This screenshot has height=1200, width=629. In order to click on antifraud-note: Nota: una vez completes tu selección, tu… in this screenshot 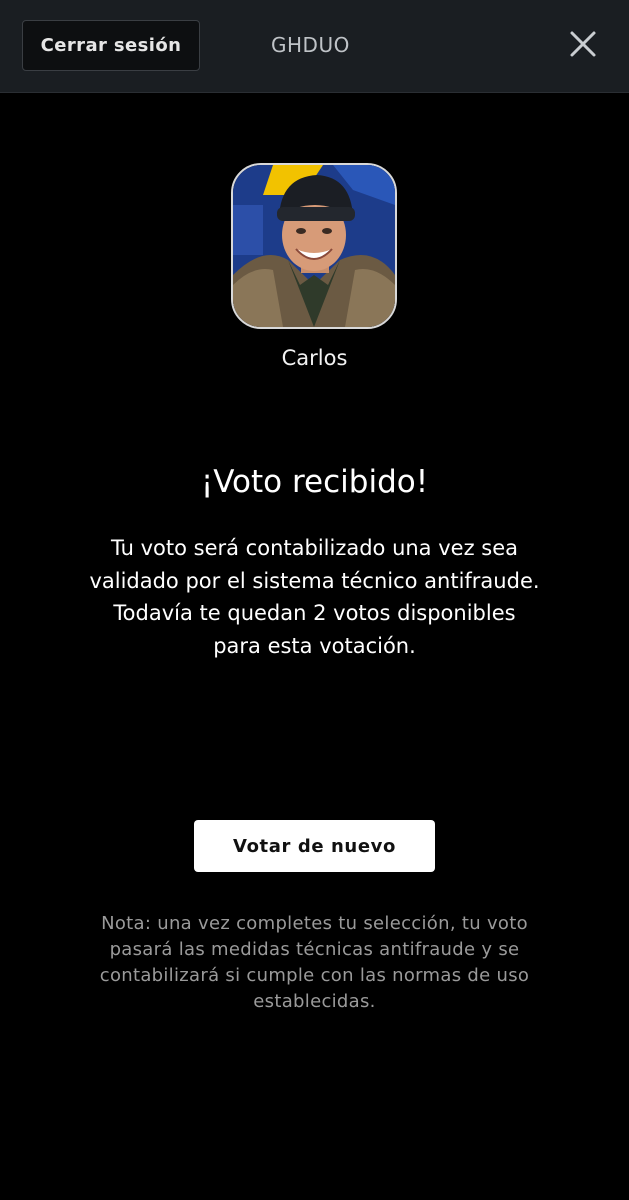, I will do `click(314, 963)`.